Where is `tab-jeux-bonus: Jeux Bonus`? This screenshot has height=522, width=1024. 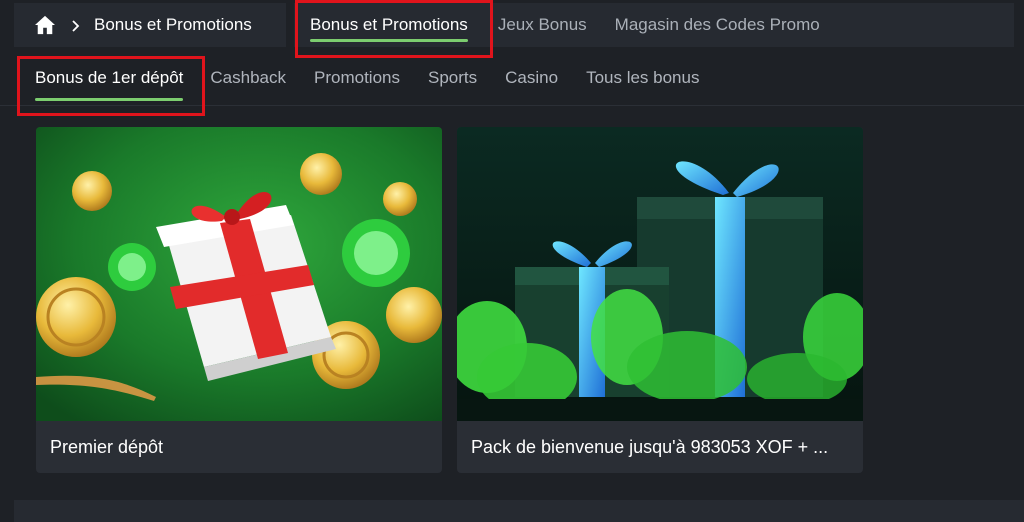
tab-jeux-bonus: Jeux Bonus is located at coordinates (542, 25).